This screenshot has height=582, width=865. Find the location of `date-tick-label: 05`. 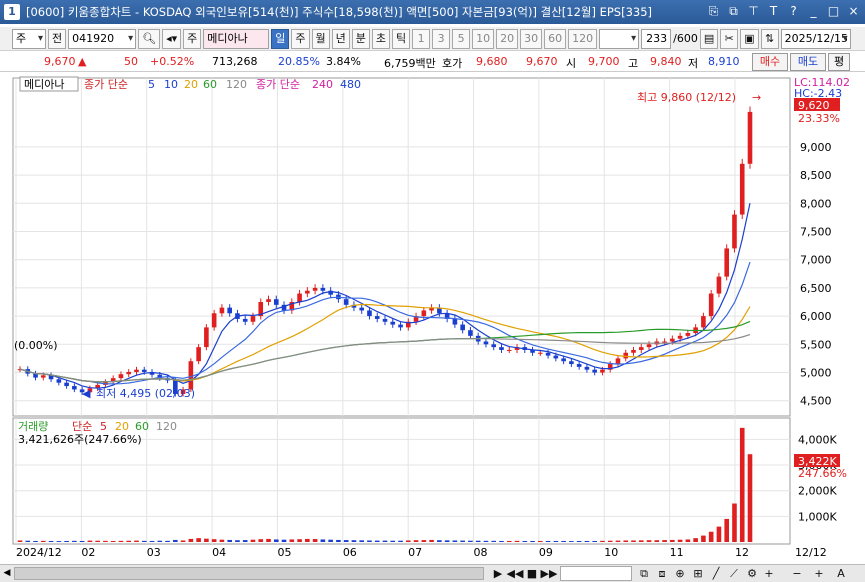

date-tick-label: 05 is located at coordinates (284, 552).